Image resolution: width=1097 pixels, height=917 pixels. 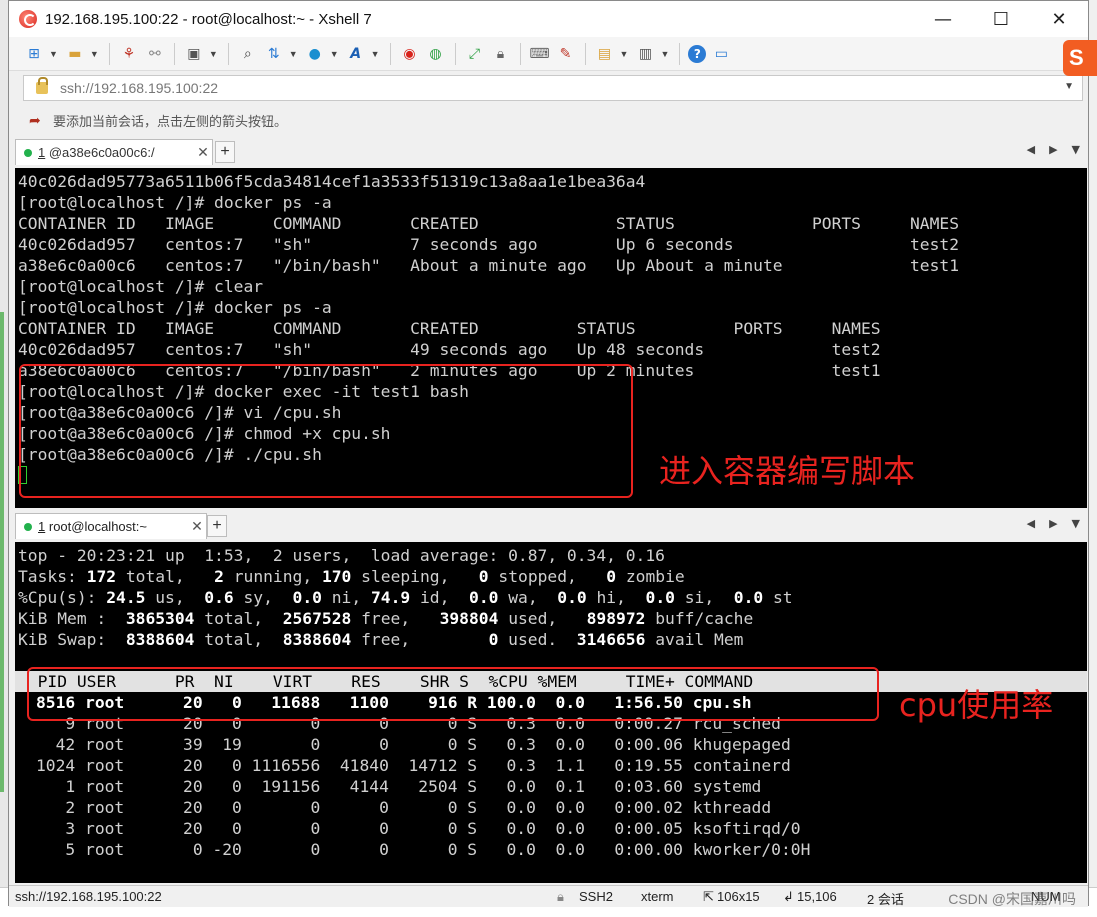 What do you see at coordinates (139, 88) in the screenshot?
I see `address-input: ssh://192.168.195.100:22` at bounding box center [139, 88].